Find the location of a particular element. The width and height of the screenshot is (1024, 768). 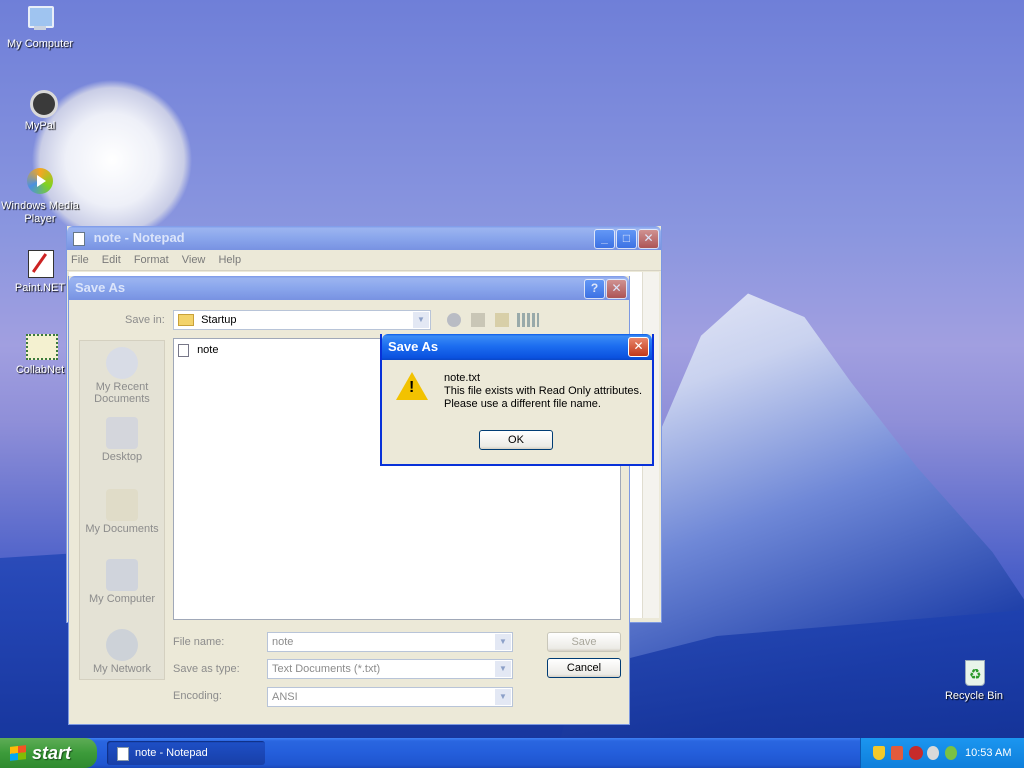

save-in-combo: Startup ▼ is located at coordinates (302, 320).